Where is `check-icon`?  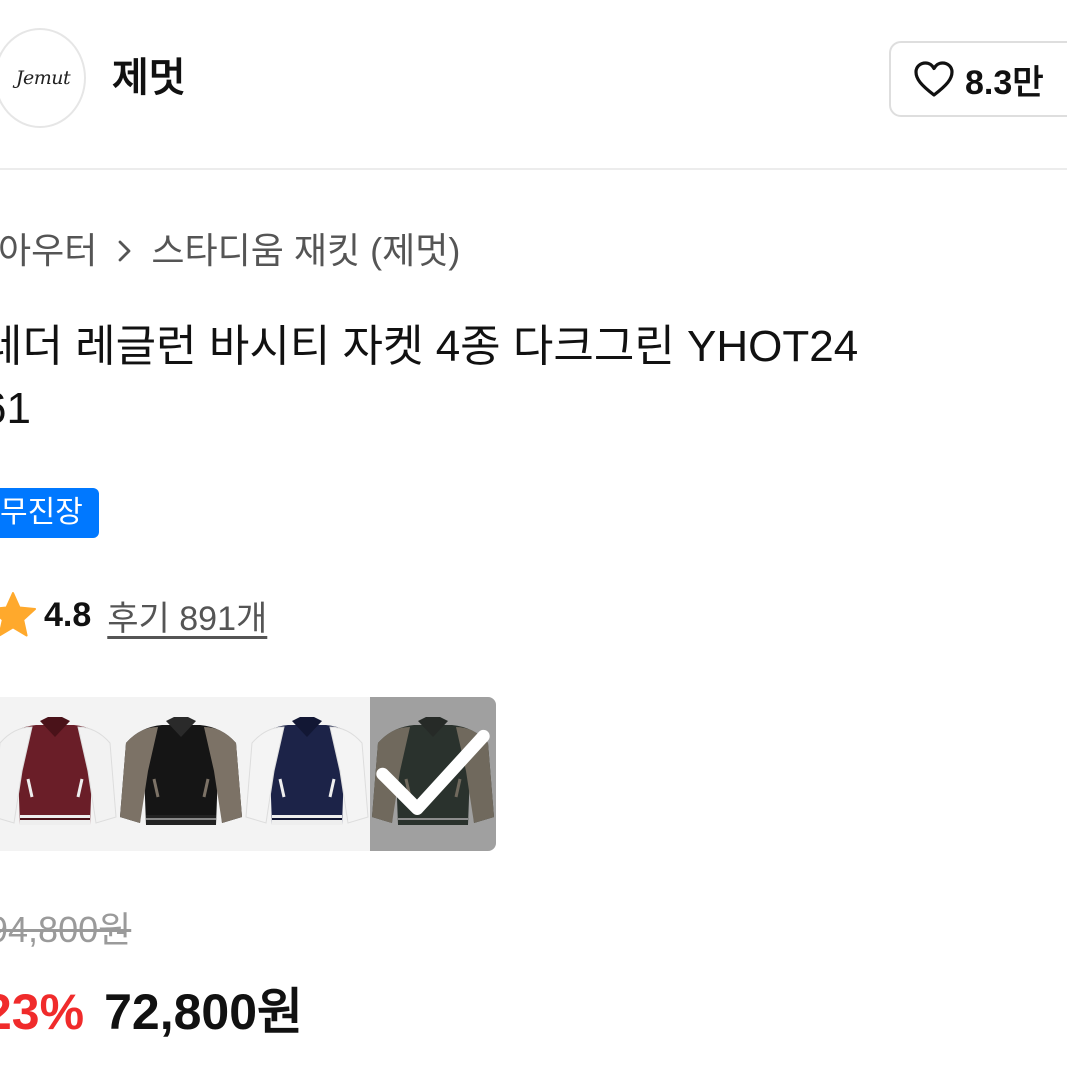 check-icon is located at coordinates (433, 772).